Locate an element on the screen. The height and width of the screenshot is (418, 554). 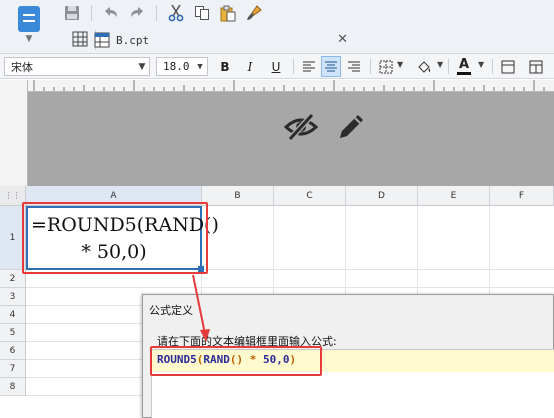
document-icon is located at coordinates (29, 19).